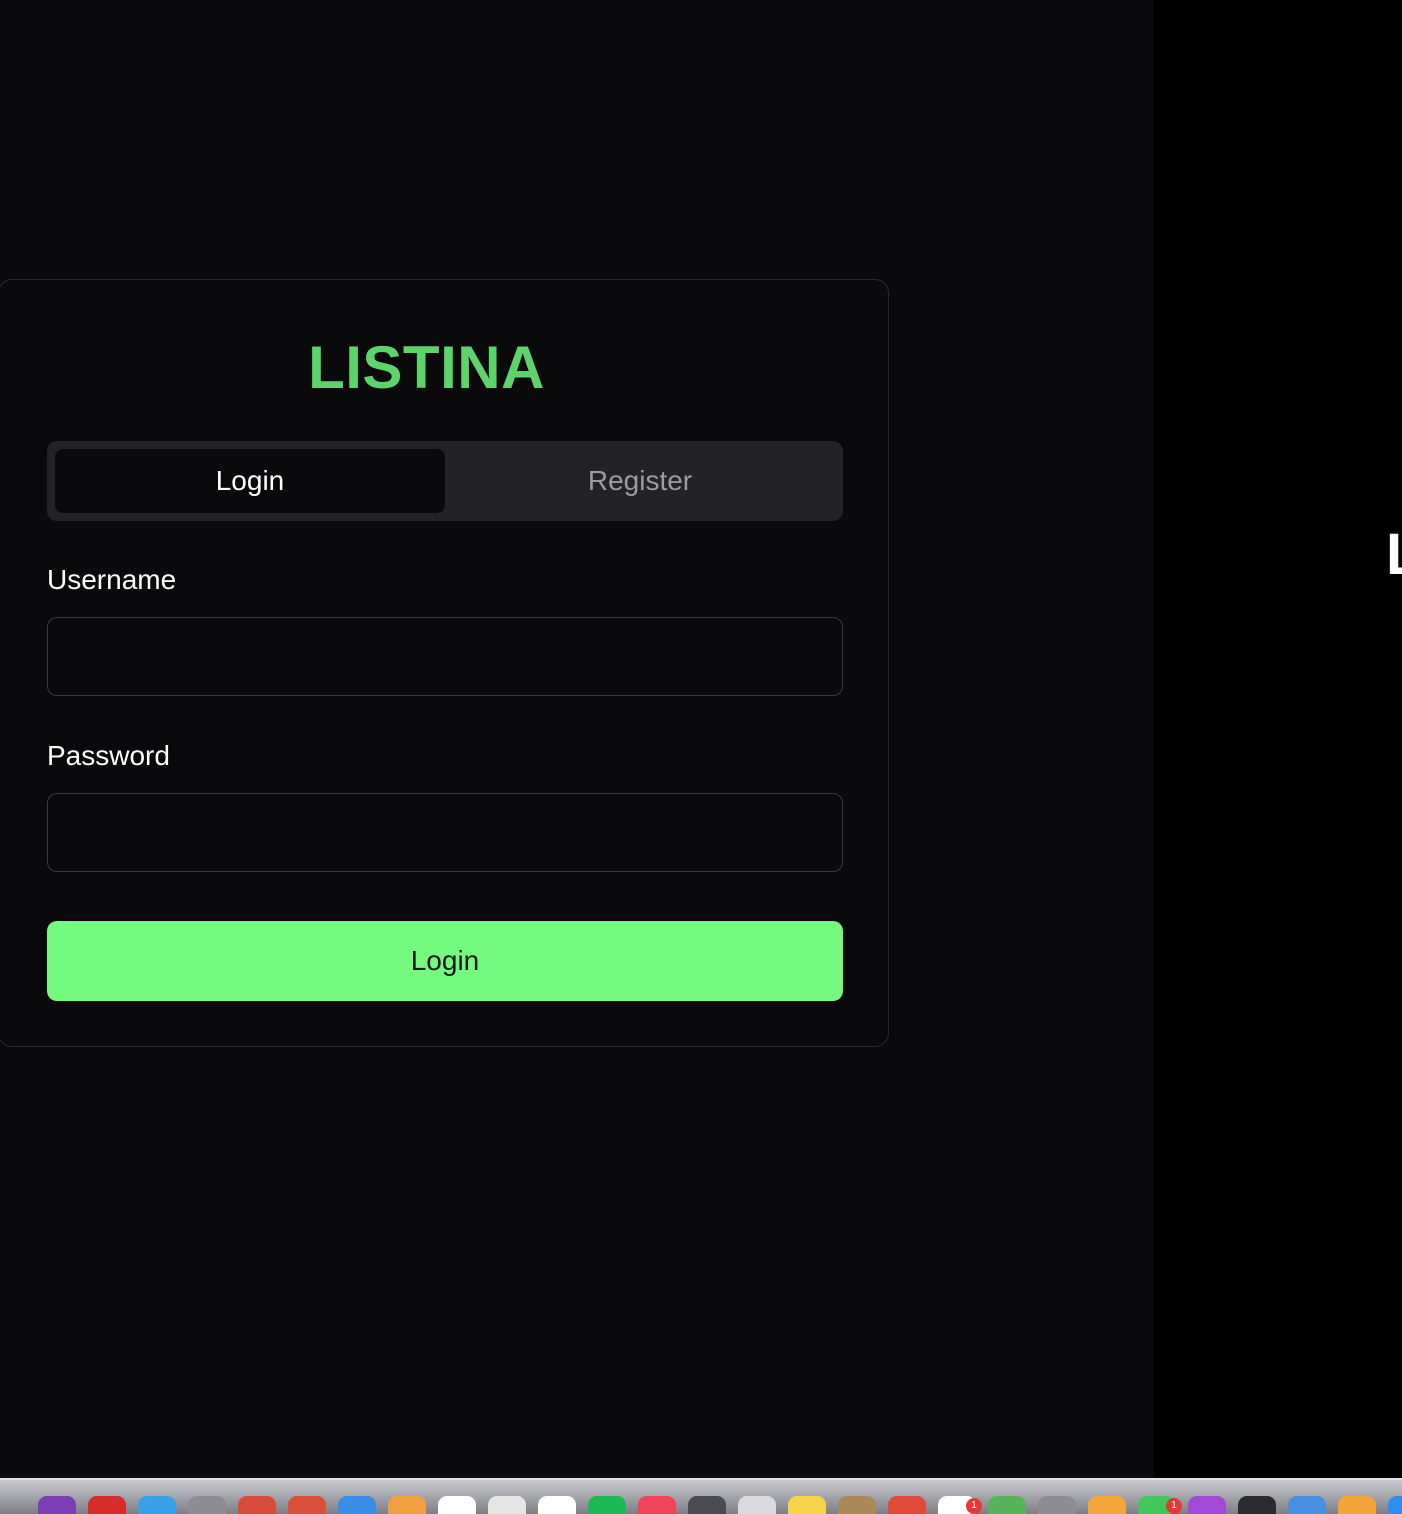 The height and width of the screenshot is (1514, 1402). What do you see at coordinates (557, 1505) in the screenshot?
I see `home-icon` at bounding box center [557, 1505].